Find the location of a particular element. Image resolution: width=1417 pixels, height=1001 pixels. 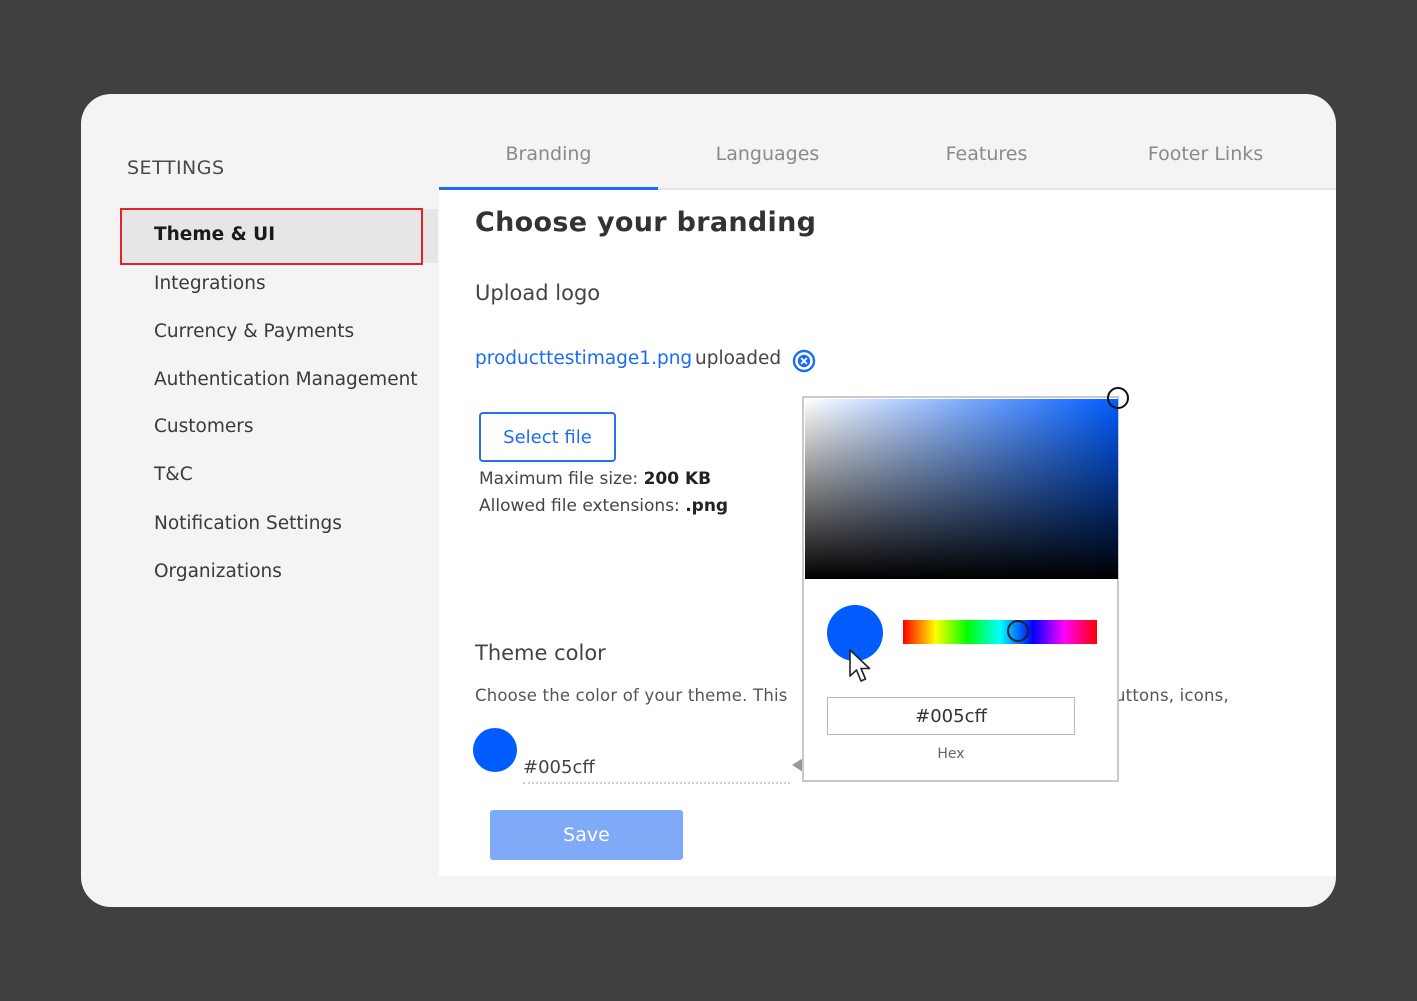

select-file-button: Select file is located at coordinates (547, 437).